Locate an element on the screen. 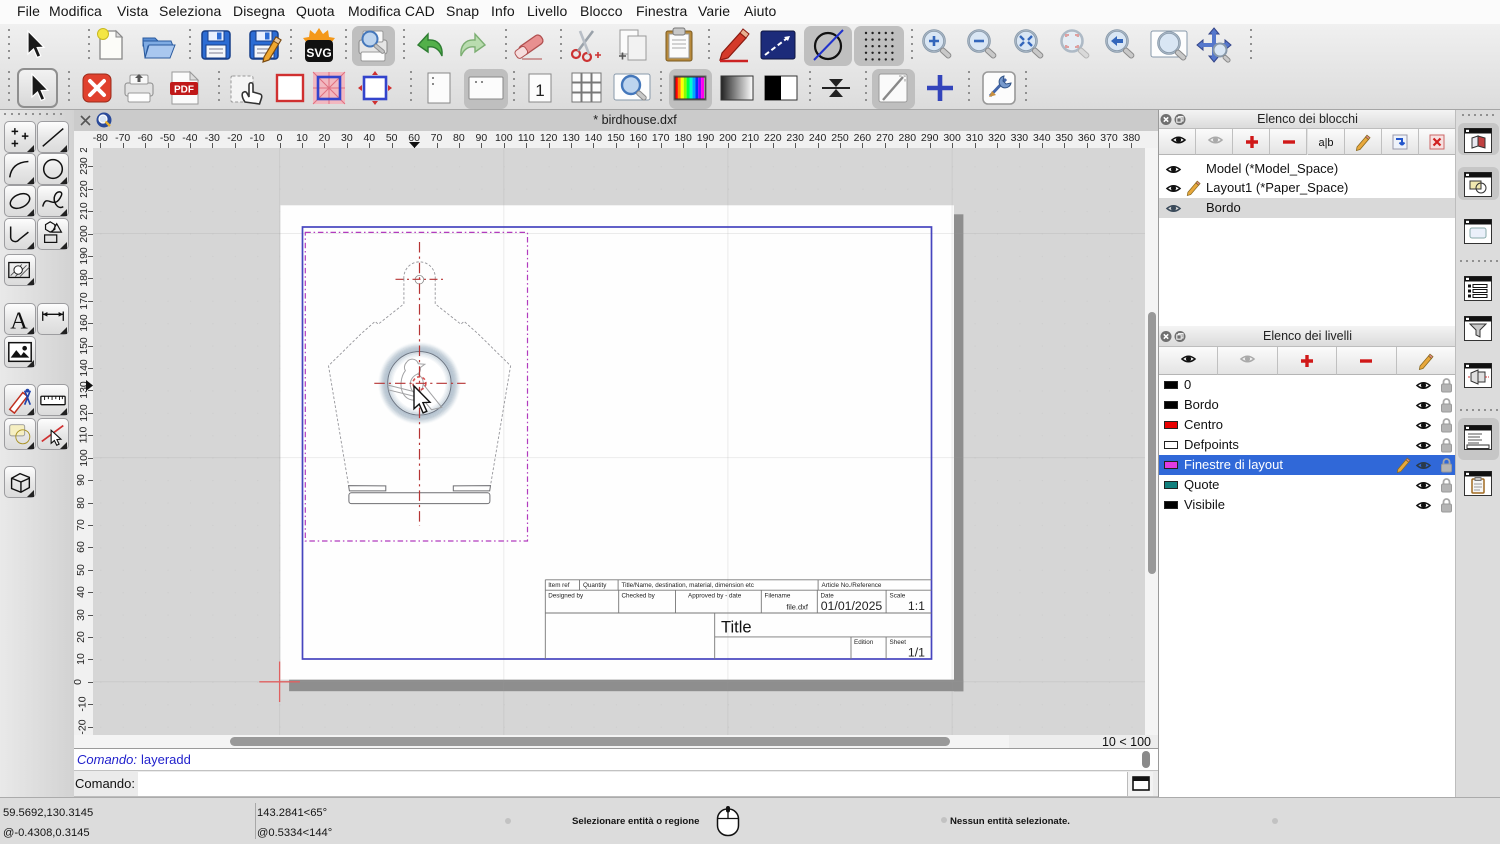 Image resolution: width=1500 pixels, height=844 pixels. svg-text: 01/01/2025 is located at coordinates (852, 606).